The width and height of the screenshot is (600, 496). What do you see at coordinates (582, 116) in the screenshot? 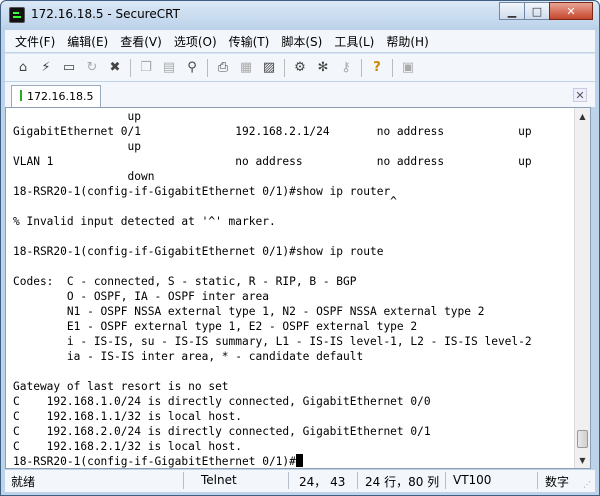
I see `scroll-up-icon: ▲` at bounding box center [582, 116].